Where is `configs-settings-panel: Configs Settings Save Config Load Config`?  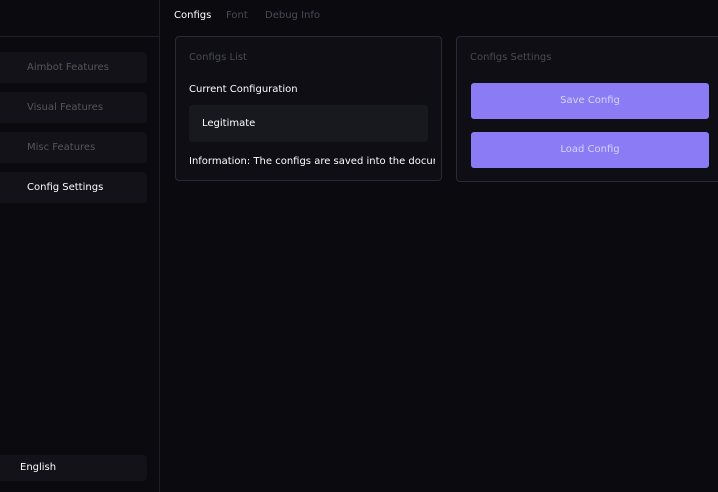 configs-settings-panel: Configs Settings Save Config Load Config is located at coordinates (587, 109).